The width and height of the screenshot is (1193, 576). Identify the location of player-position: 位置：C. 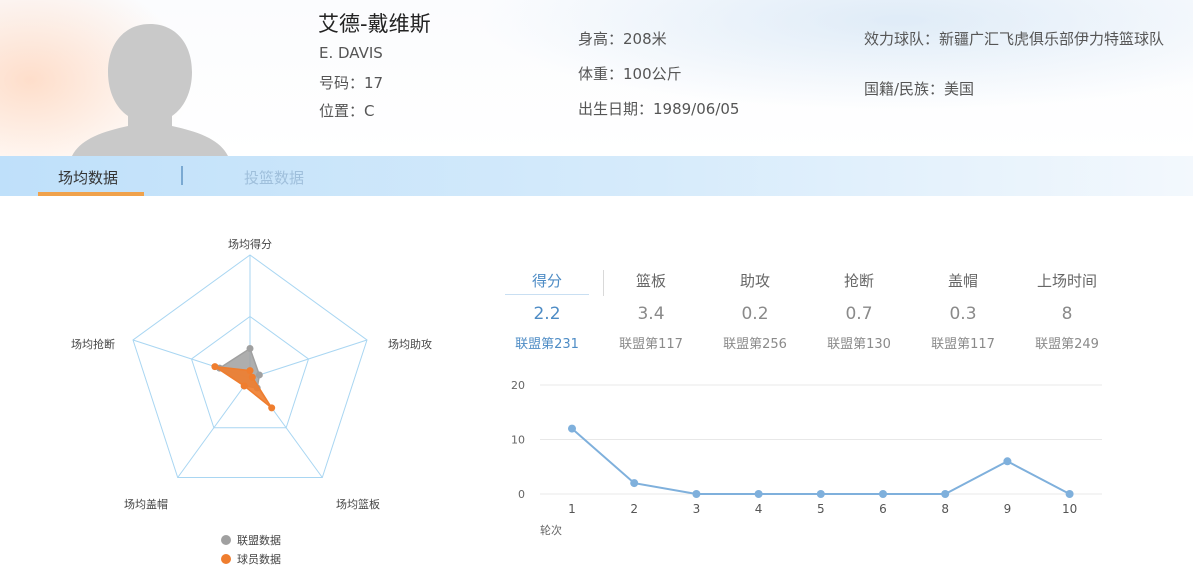
(347, 111).